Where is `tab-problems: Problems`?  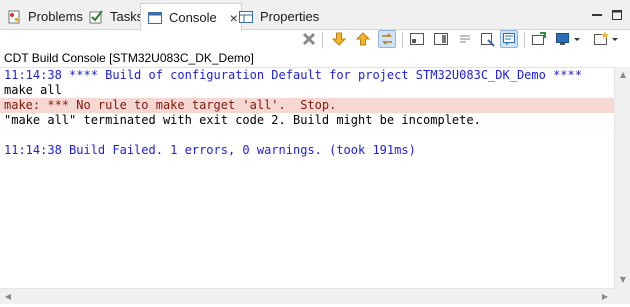
tab-problems: Problems is located at coordinates (41, 16).